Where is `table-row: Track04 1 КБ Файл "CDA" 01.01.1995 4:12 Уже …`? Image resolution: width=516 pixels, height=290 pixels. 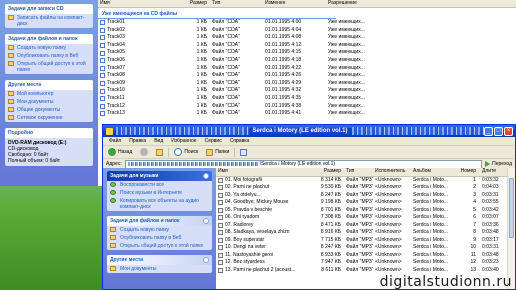 table-row: Track04 1 КБ Файл "CDA" 01.01.1995 4:12 Уже … is located at coordinates (307, 46).